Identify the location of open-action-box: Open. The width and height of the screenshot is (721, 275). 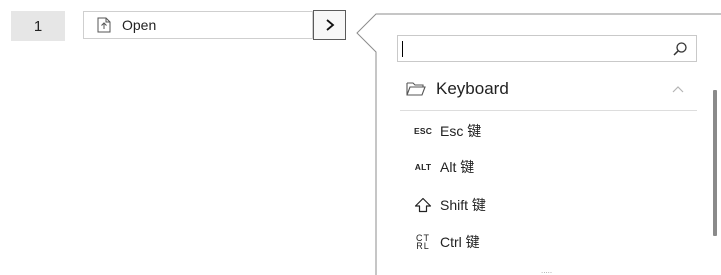
(198, 25).